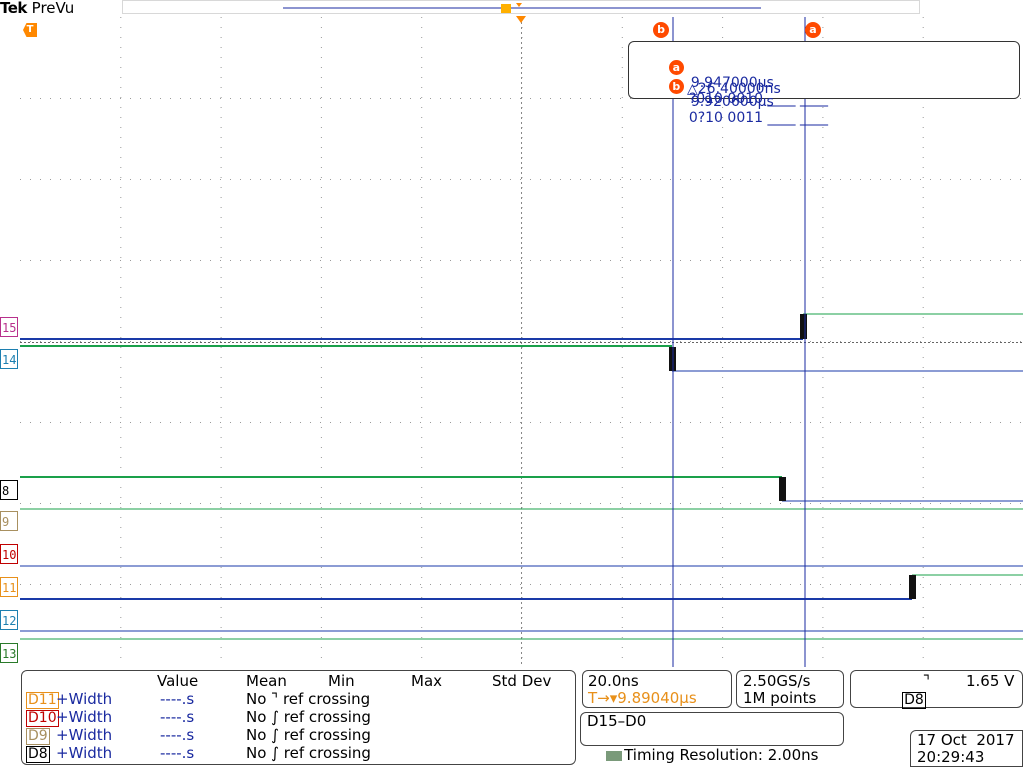  I want to click on channel-label-d11: 11, so click(9, 587).